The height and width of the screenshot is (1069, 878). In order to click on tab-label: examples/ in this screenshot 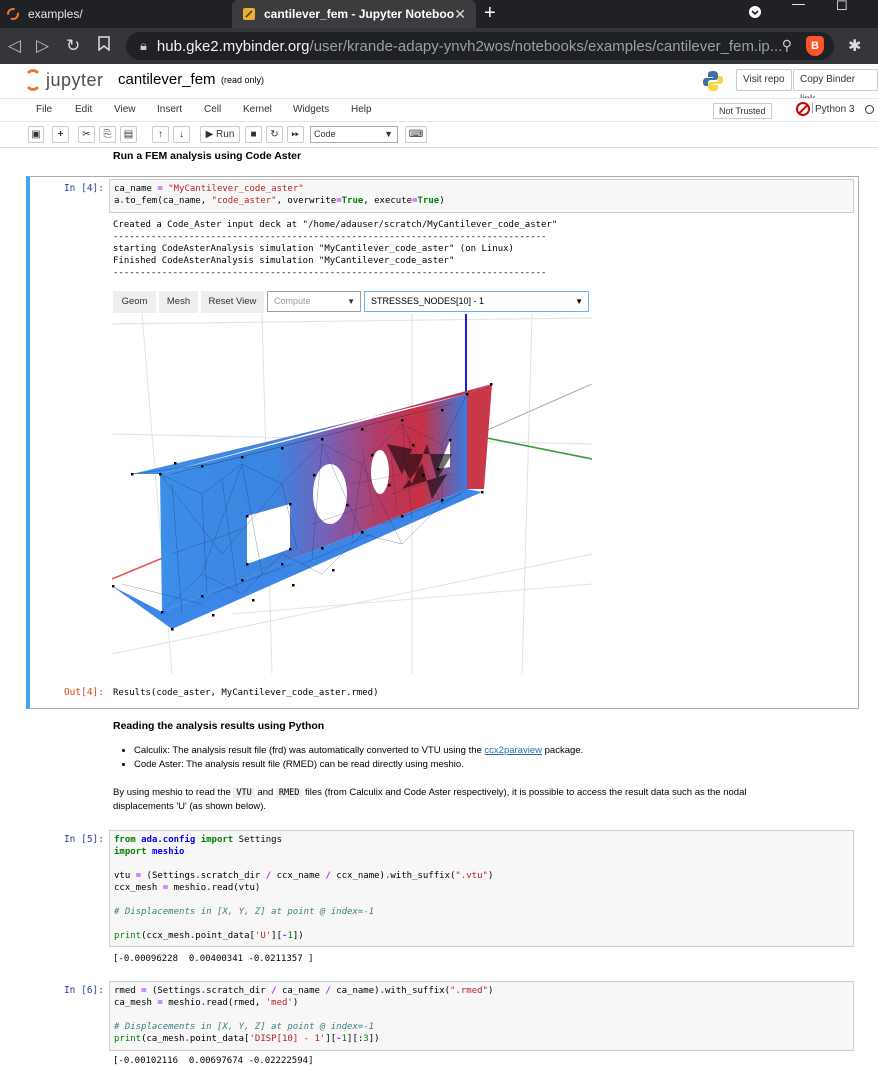, I will do `click(55, 14)`.